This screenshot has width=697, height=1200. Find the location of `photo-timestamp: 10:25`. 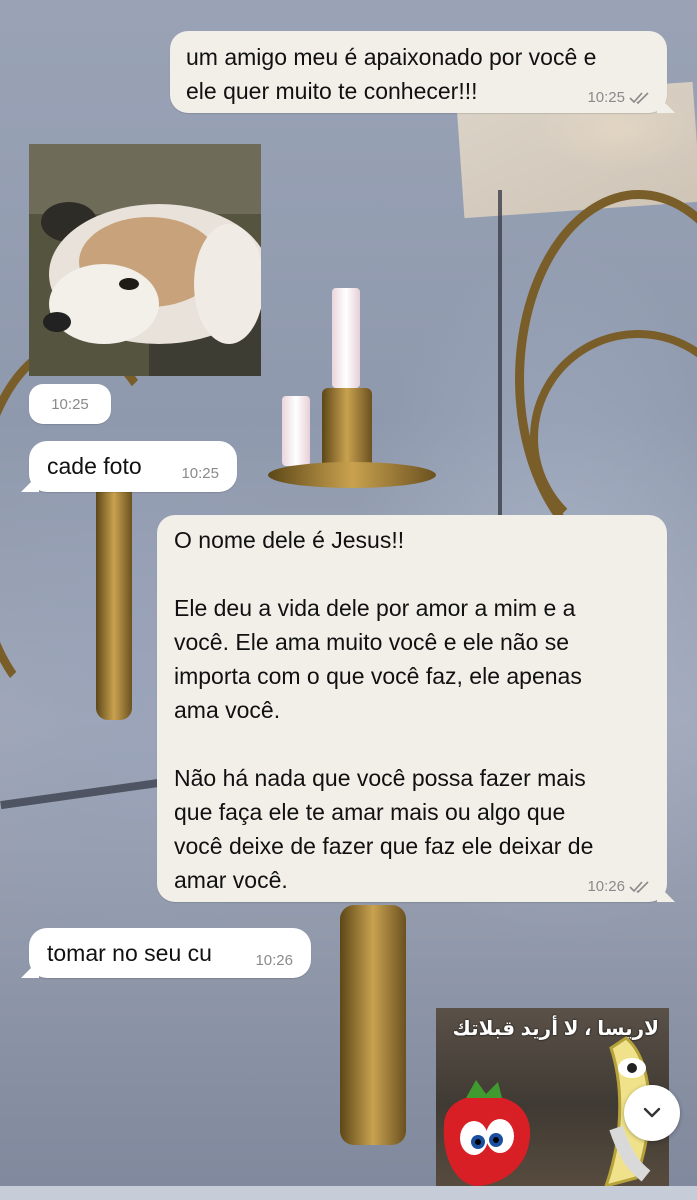

photo-timestamp: 10:25 is located at coordinates (70, 404).